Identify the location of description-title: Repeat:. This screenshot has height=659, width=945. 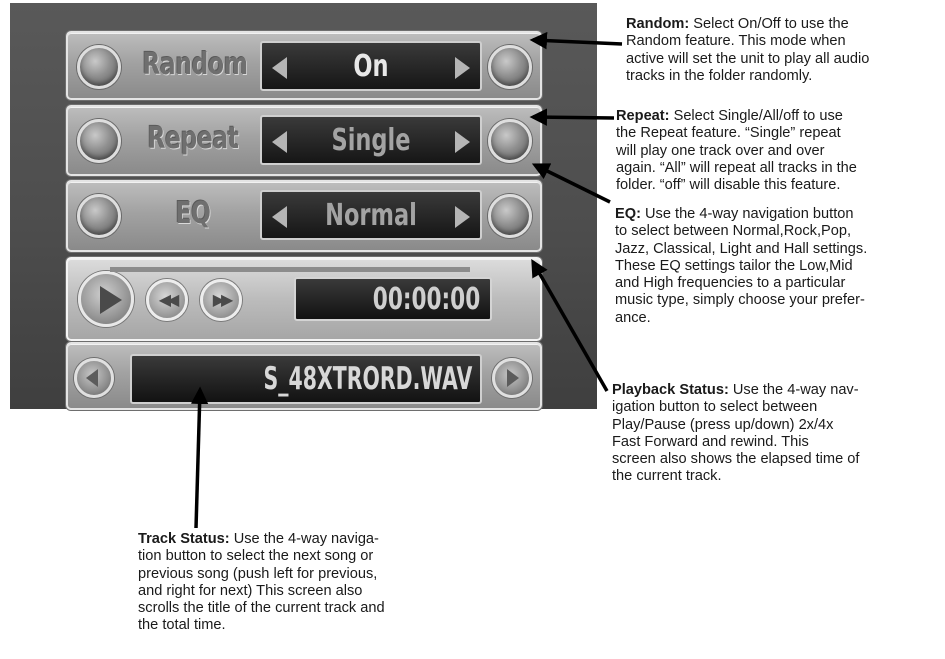
(643, 116).